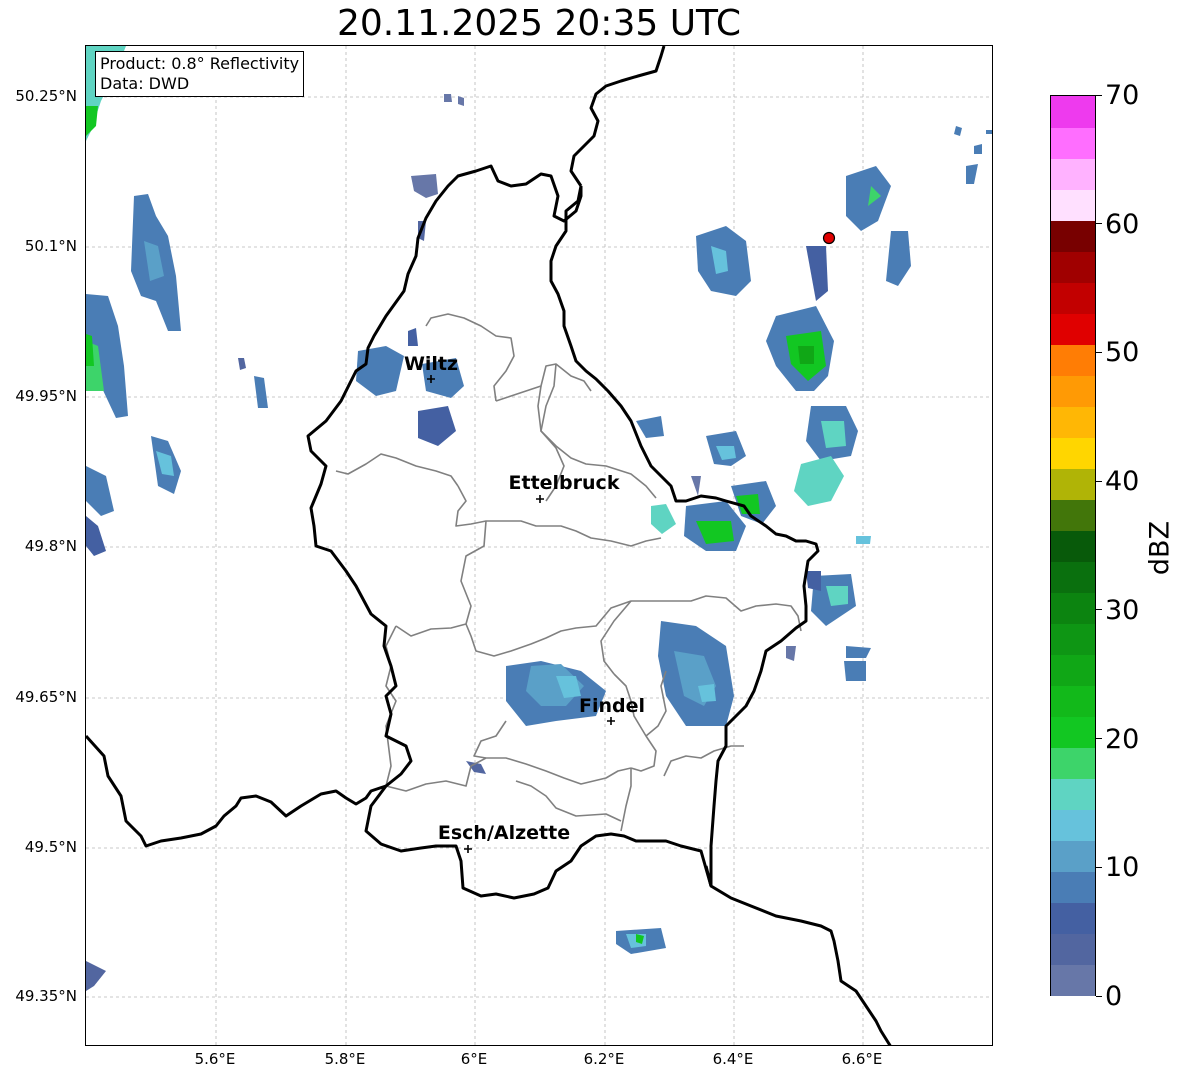 The height and width of the screenshot is (1081, 1184). I want to click on colorbar, so click(1073, 545).